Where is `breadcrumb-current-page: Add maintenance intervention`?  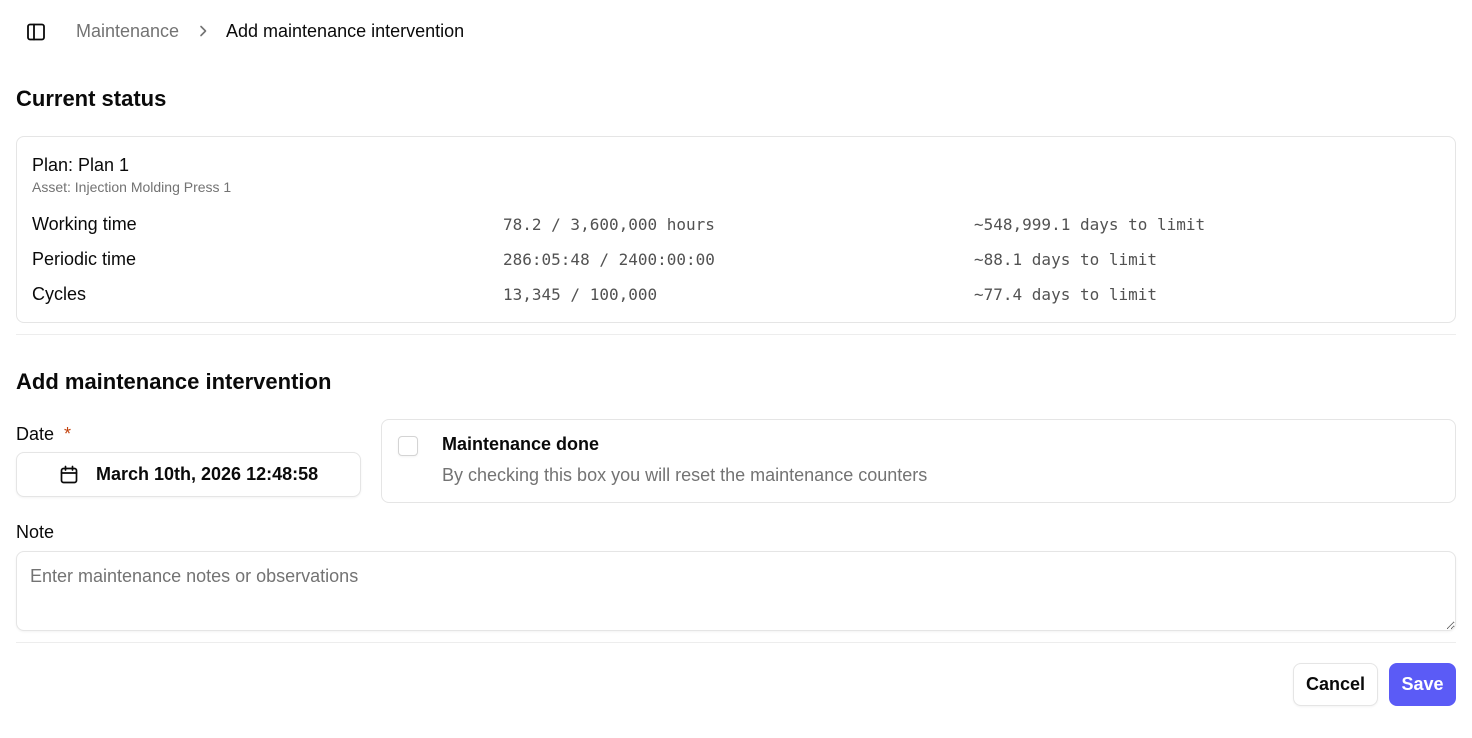
breadcrumb-current-page: Add maintenance intervention is located at coordinates (345, 31).